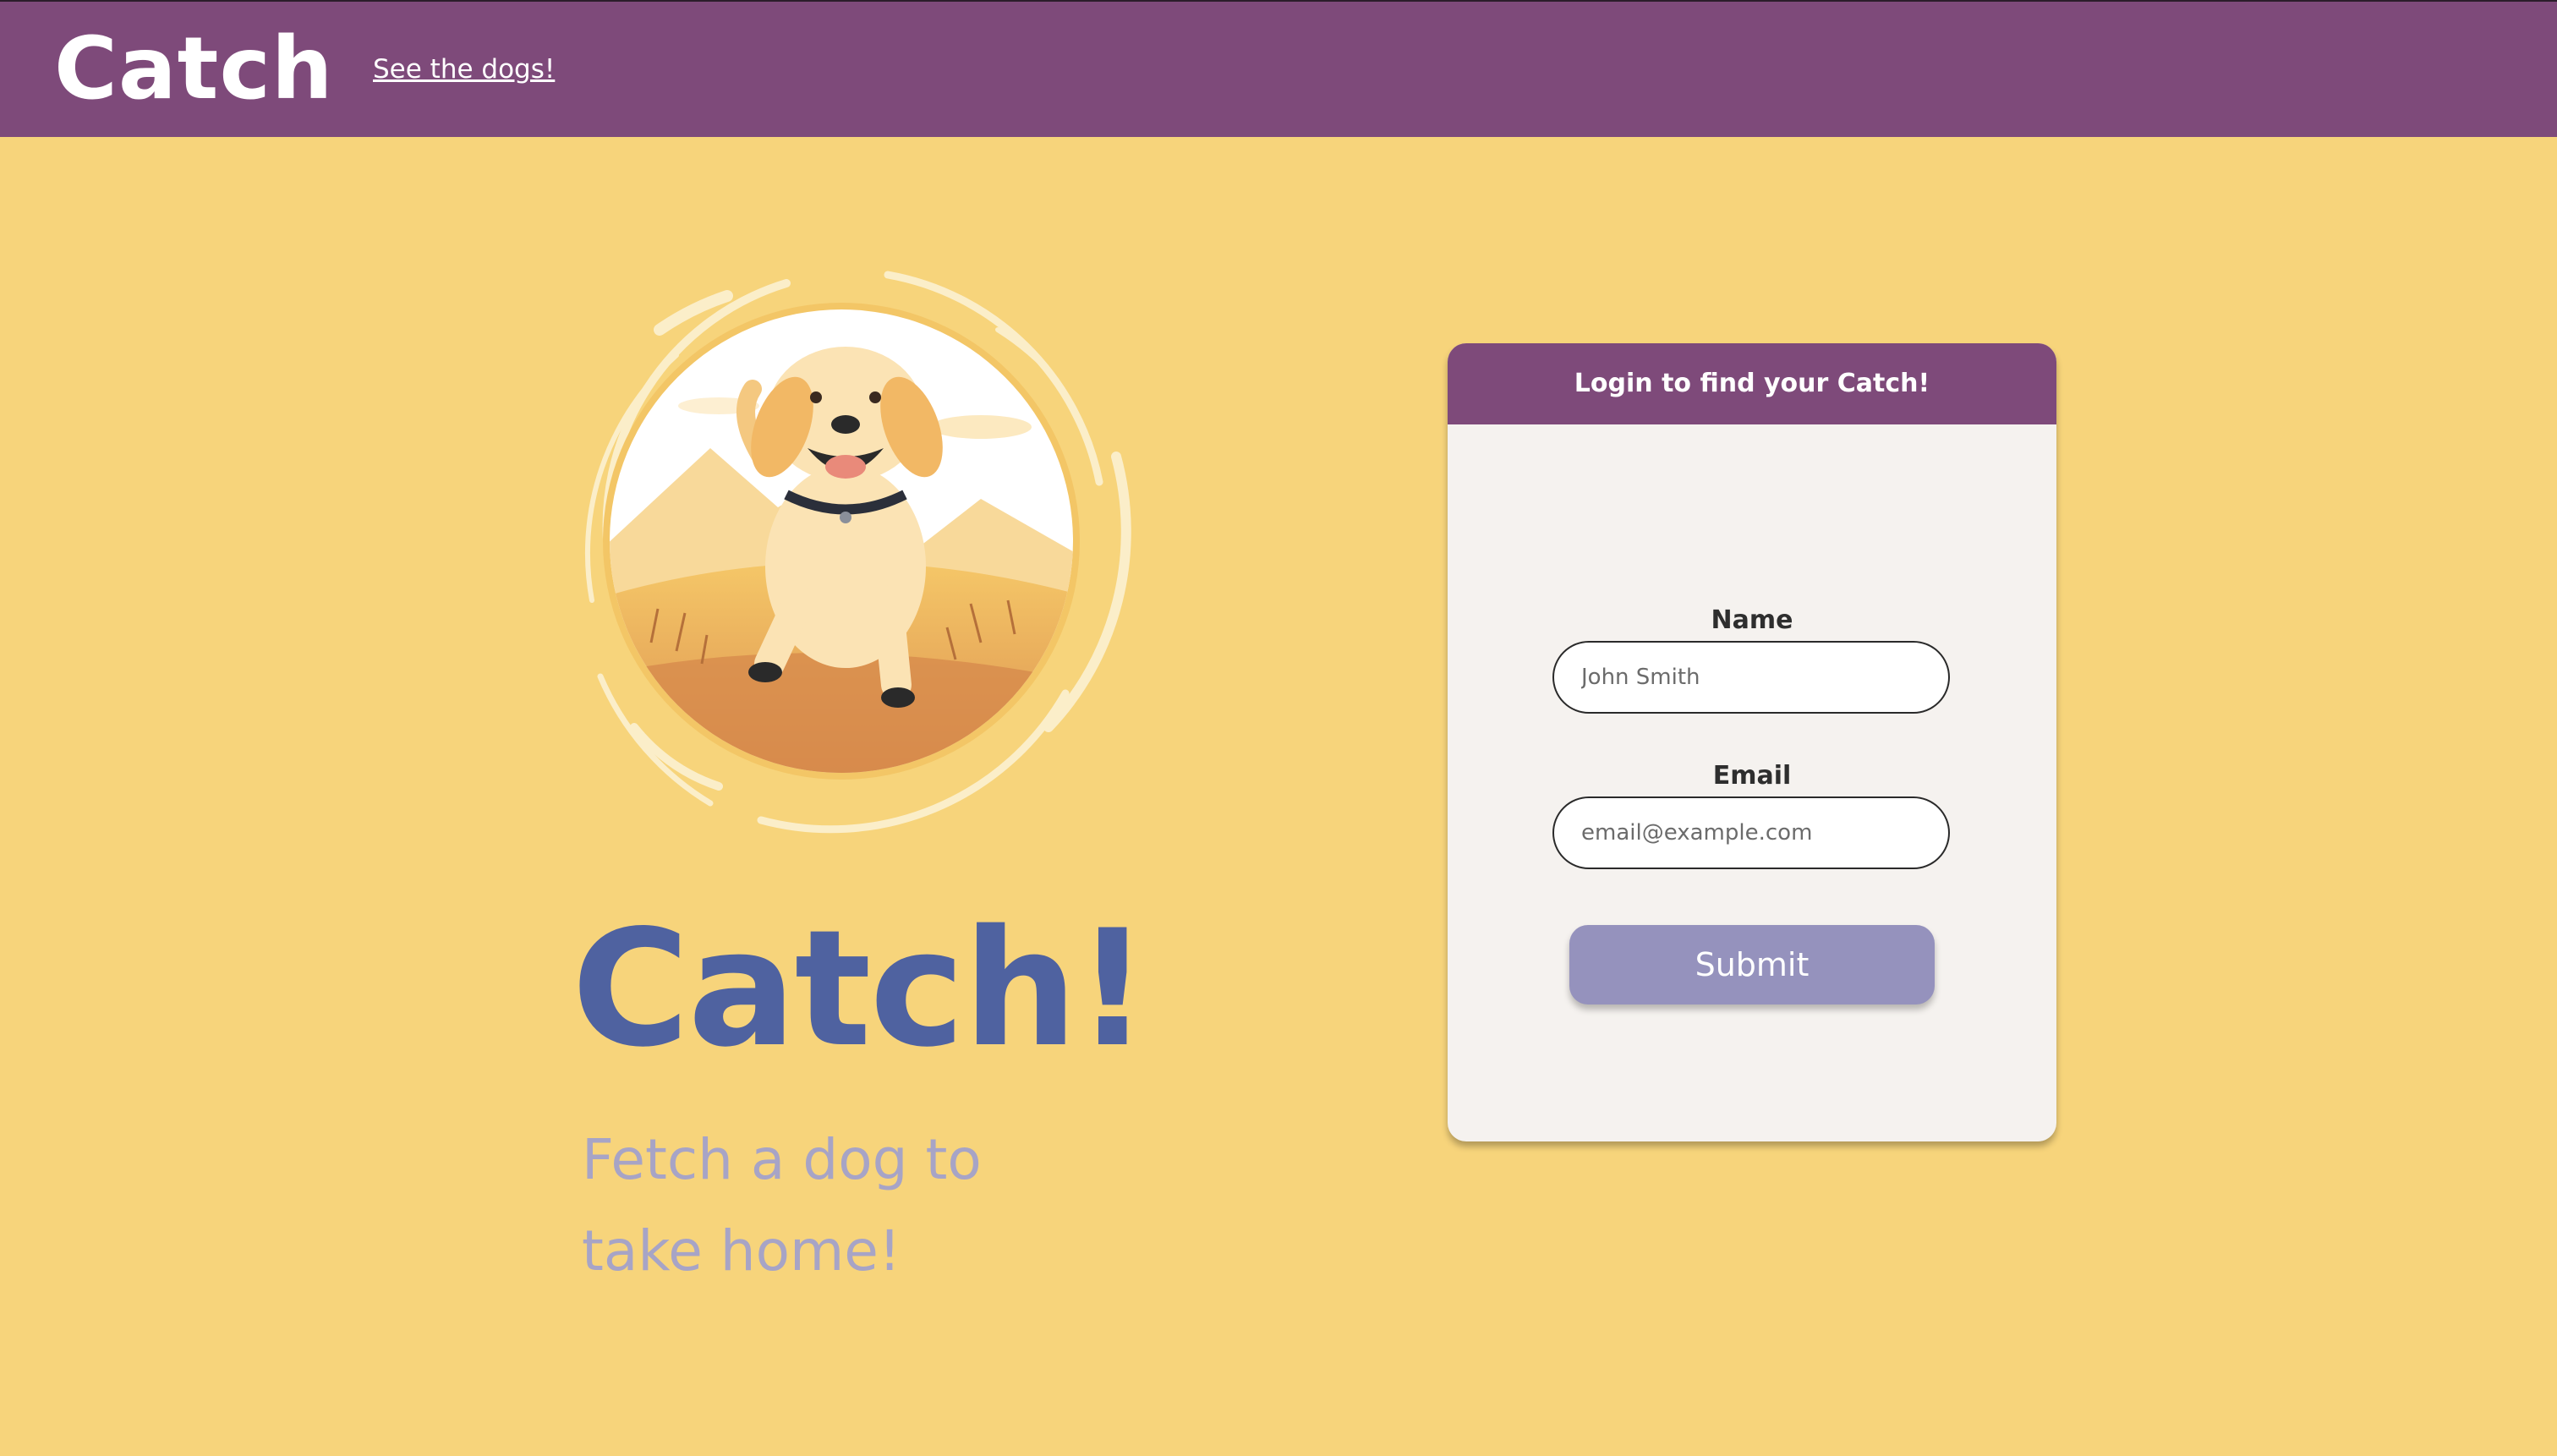 This screenshot has width=2557, height=1456. I want to click on hero-title: Catch!, so click(860, 989).